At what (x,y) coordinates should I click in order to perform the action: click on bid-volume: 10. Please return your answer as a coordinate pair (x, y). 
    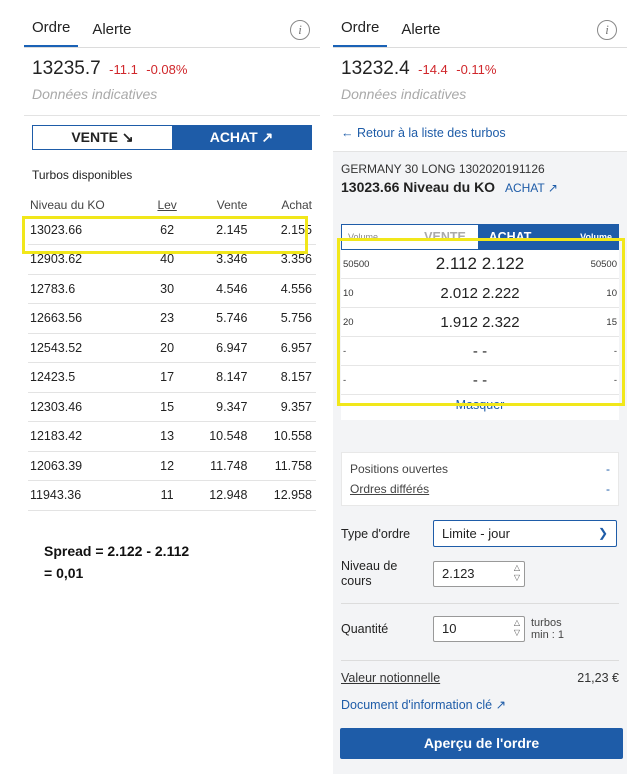
    Looking at the image, I should click on (348, 293).